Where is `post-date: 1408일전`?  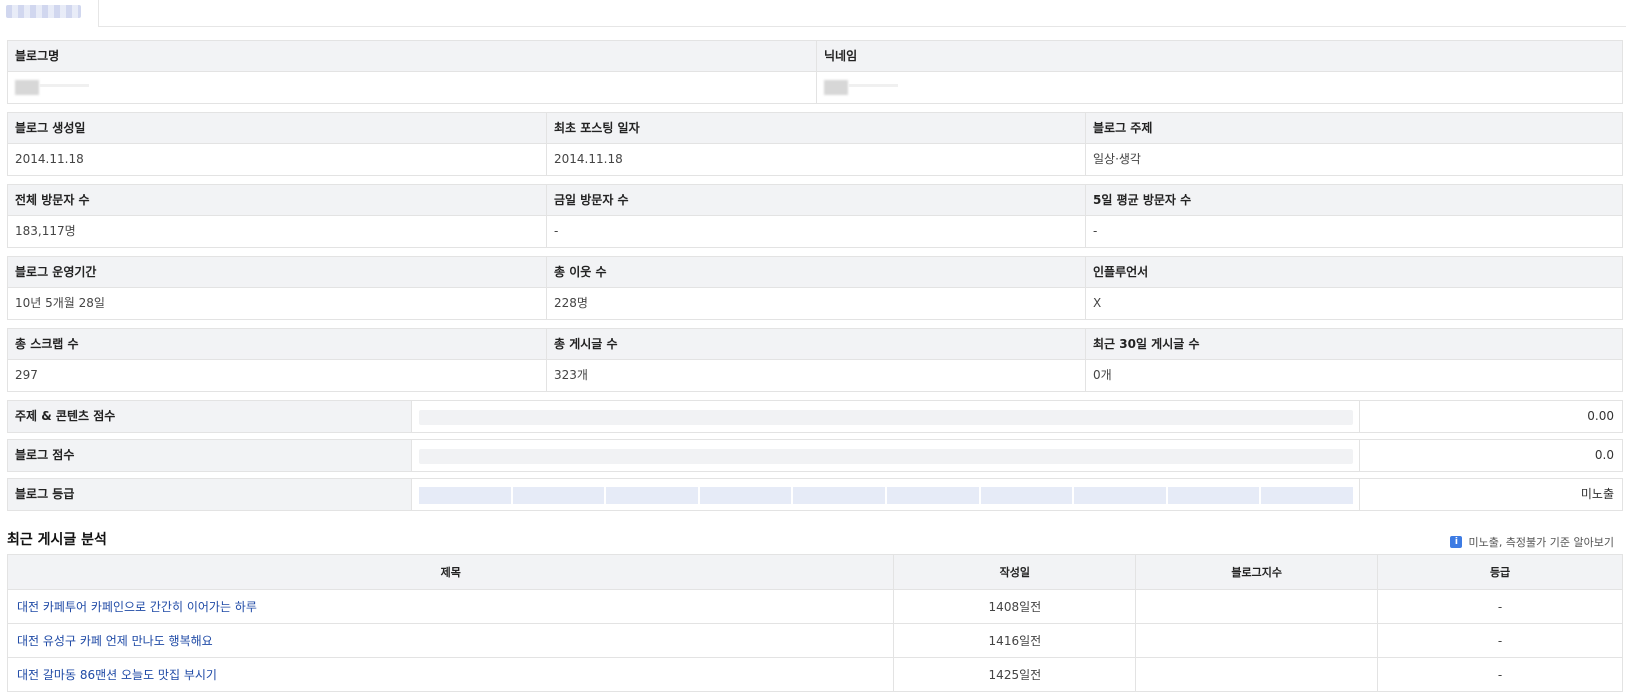
post-date: 1408일전 is located at coordinates (1015, 606).